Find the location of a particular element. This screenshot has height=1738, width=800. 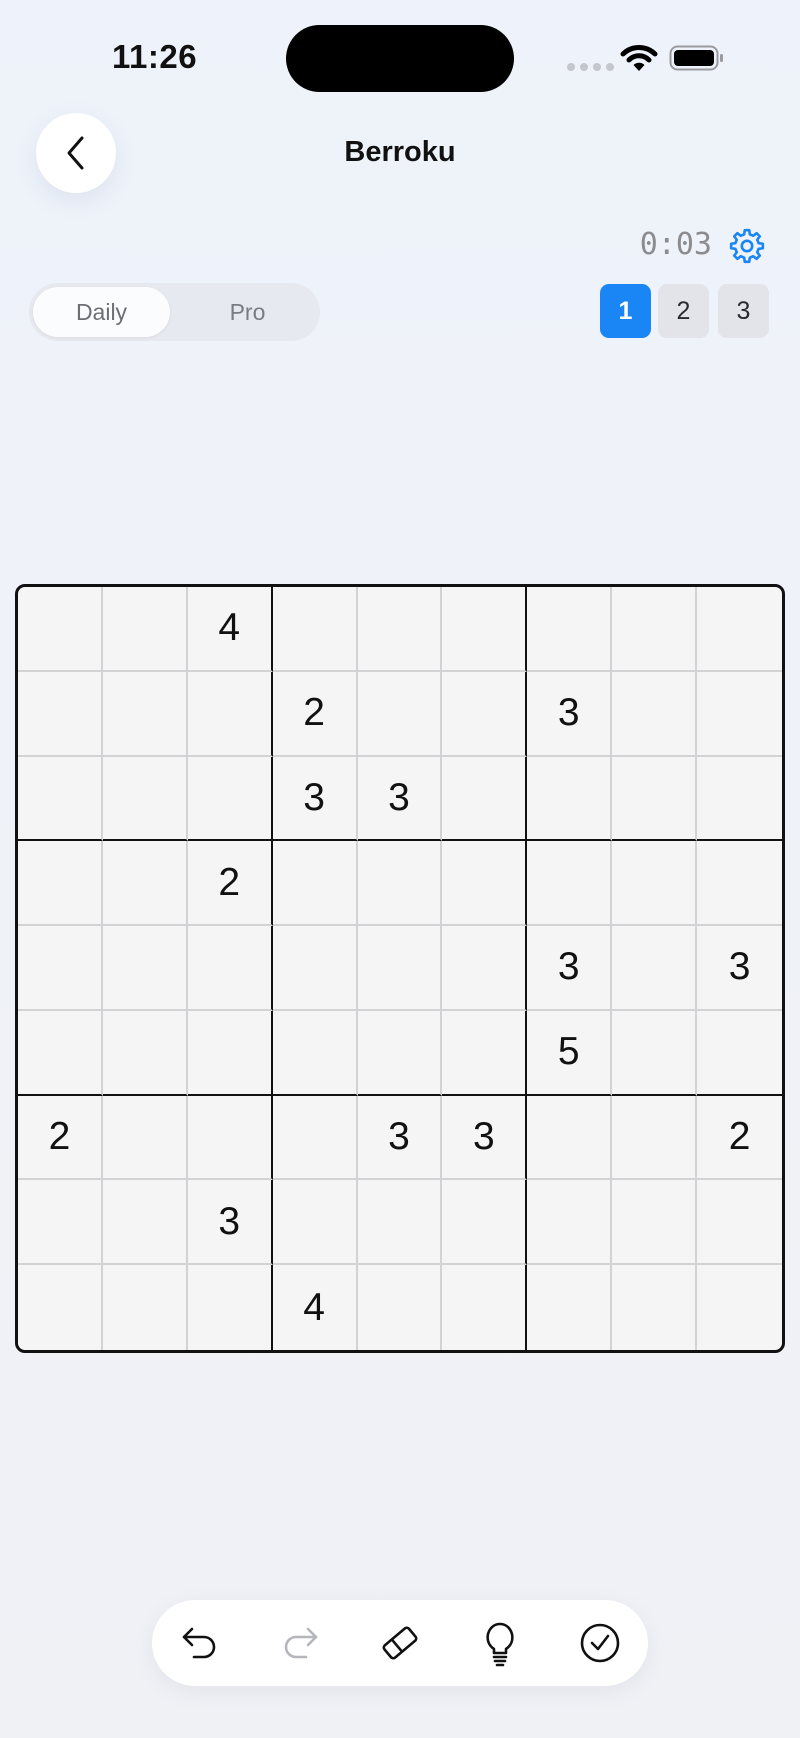

bottom-toolbar is located at coordinates (400, 1643).